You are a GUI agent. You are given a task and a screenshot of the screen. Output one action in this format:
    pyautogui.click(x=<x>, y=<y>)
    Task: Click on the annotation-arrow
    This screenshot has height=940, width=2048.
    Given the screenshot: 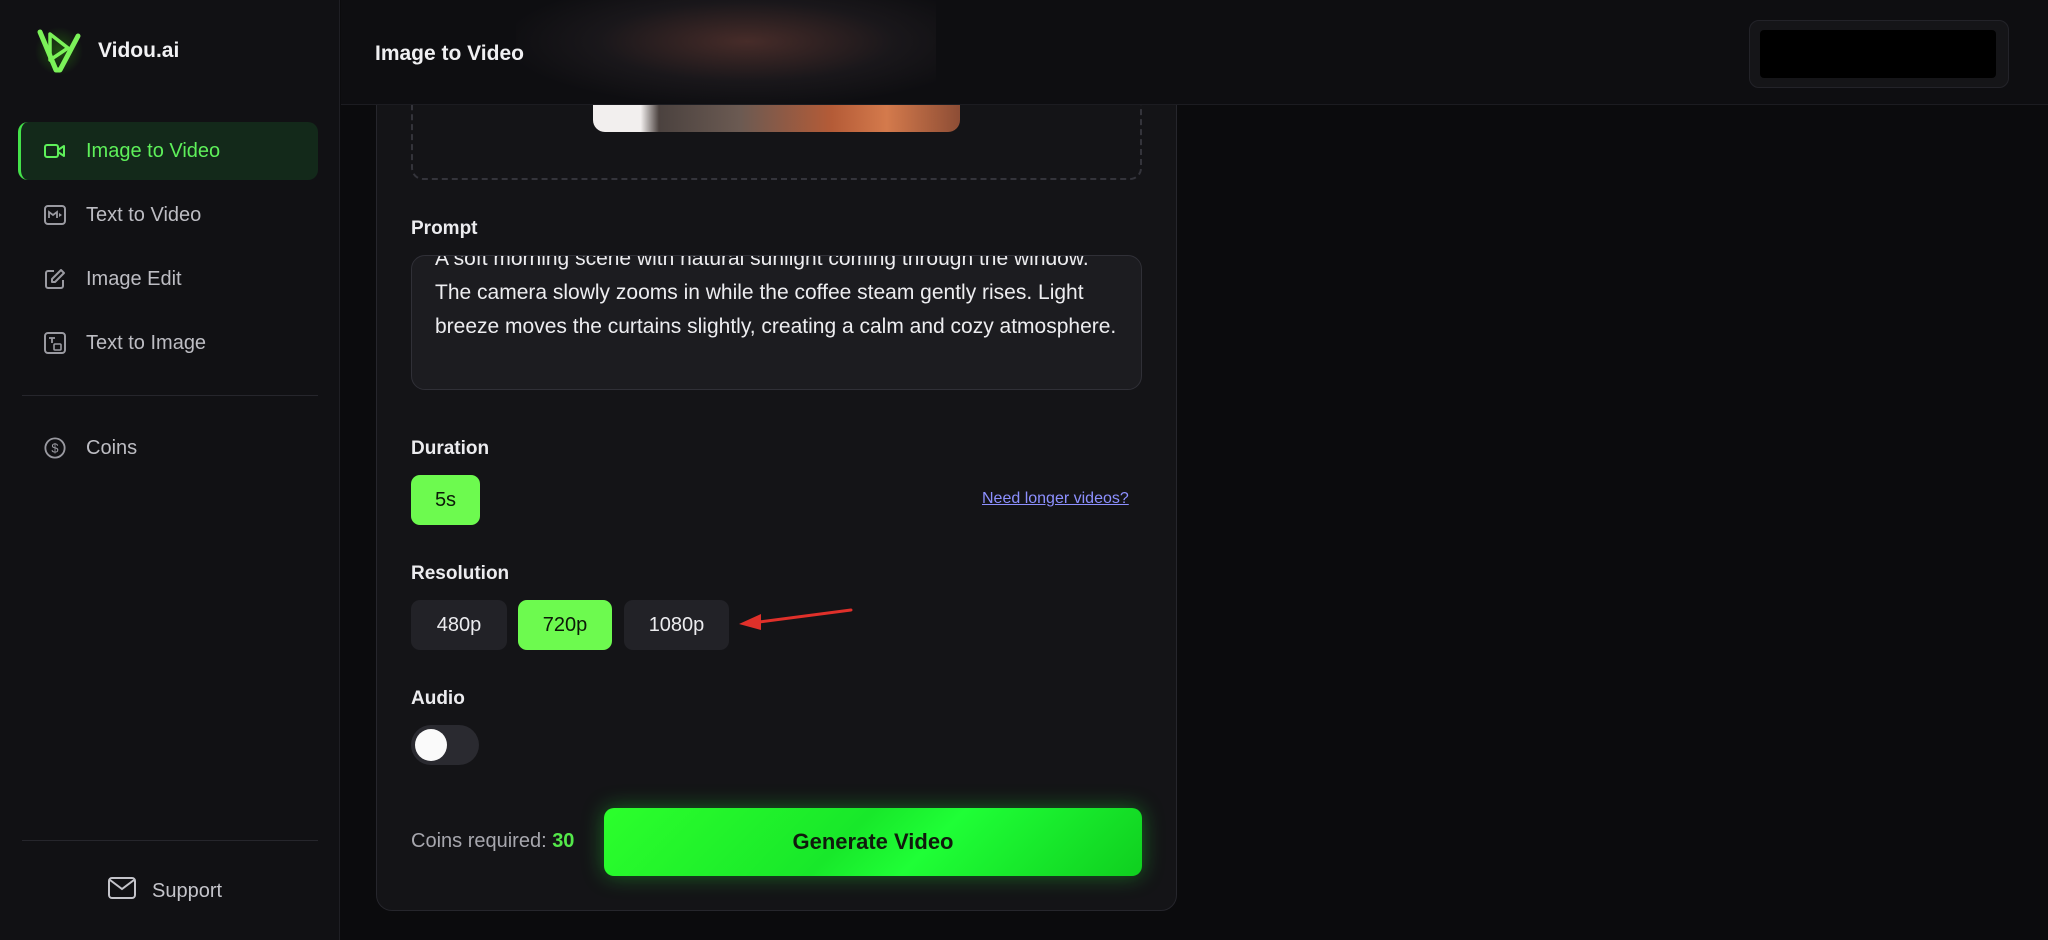 What is the action you would take?
    pyautogui.click(x=796, y=619)
    